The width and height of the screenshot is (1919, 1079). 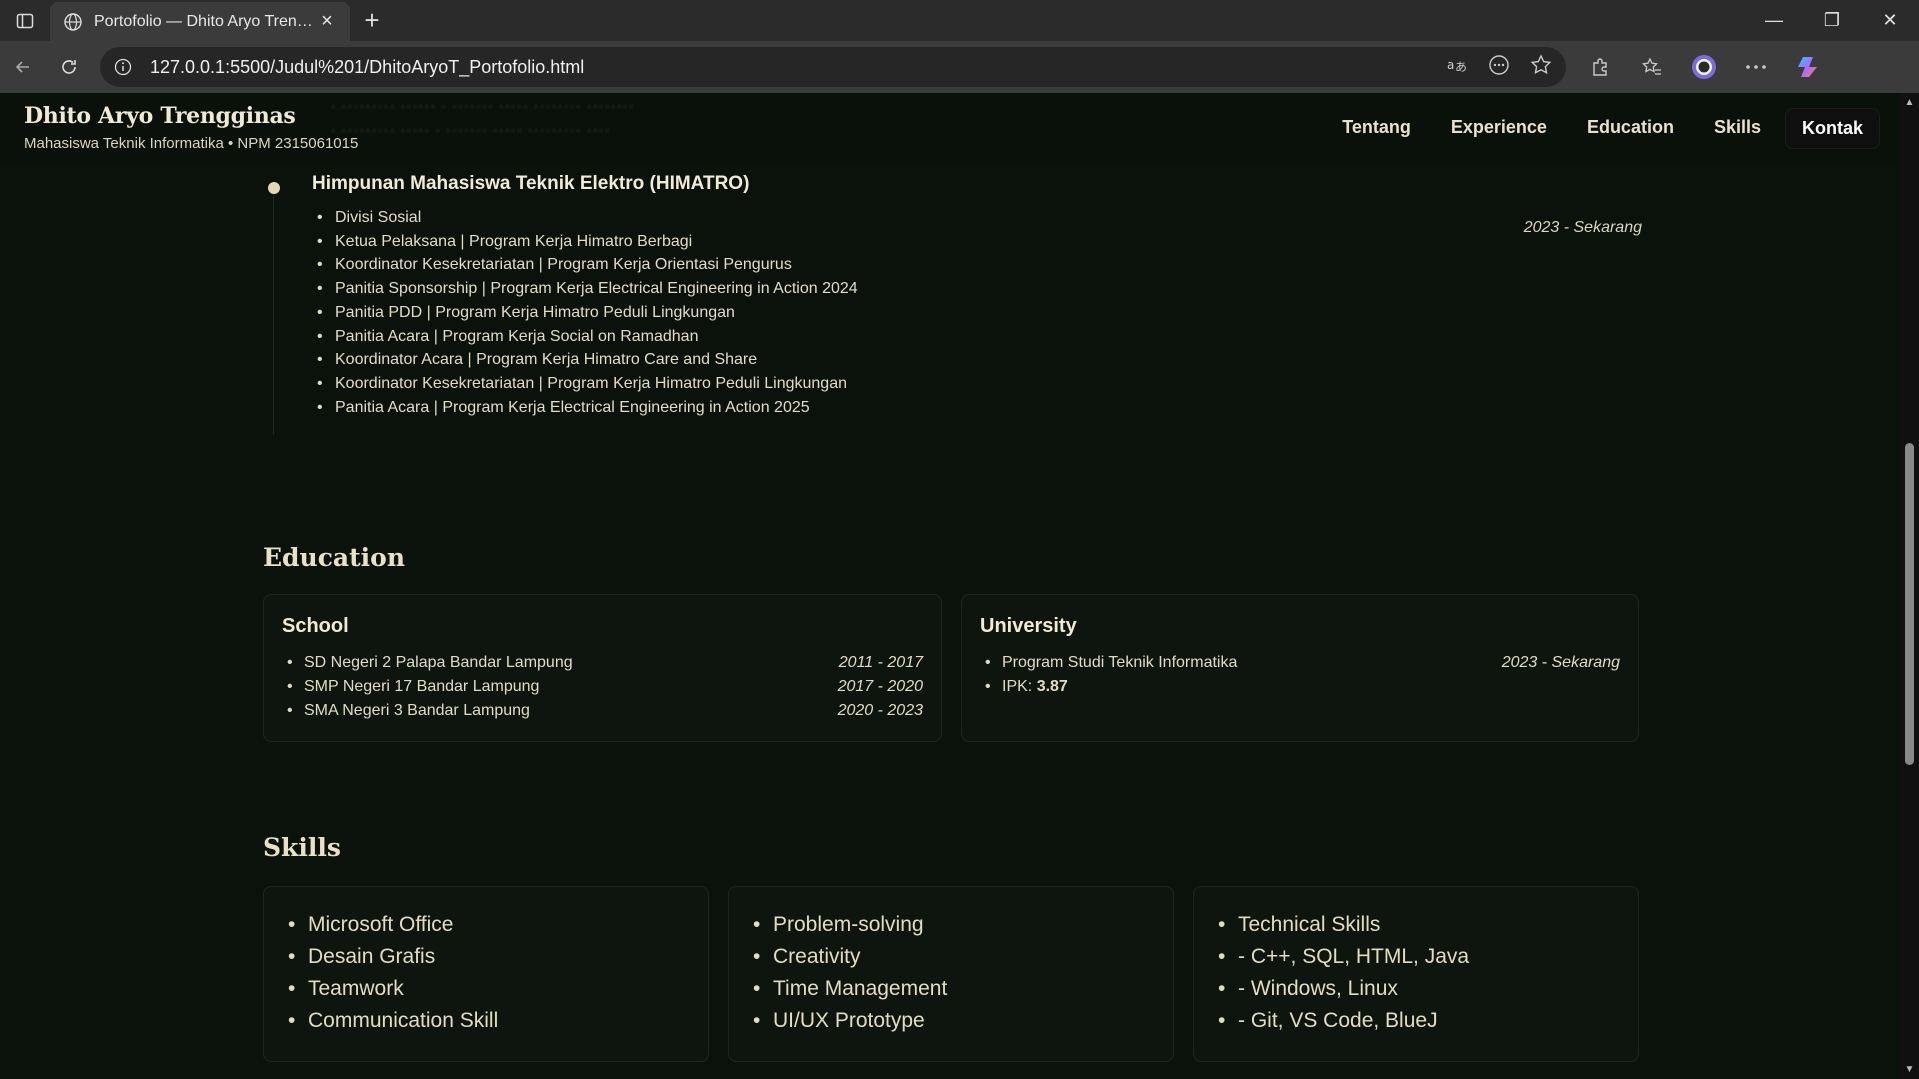 I want to click on favorites-icon, so click(x=1652, y=67).